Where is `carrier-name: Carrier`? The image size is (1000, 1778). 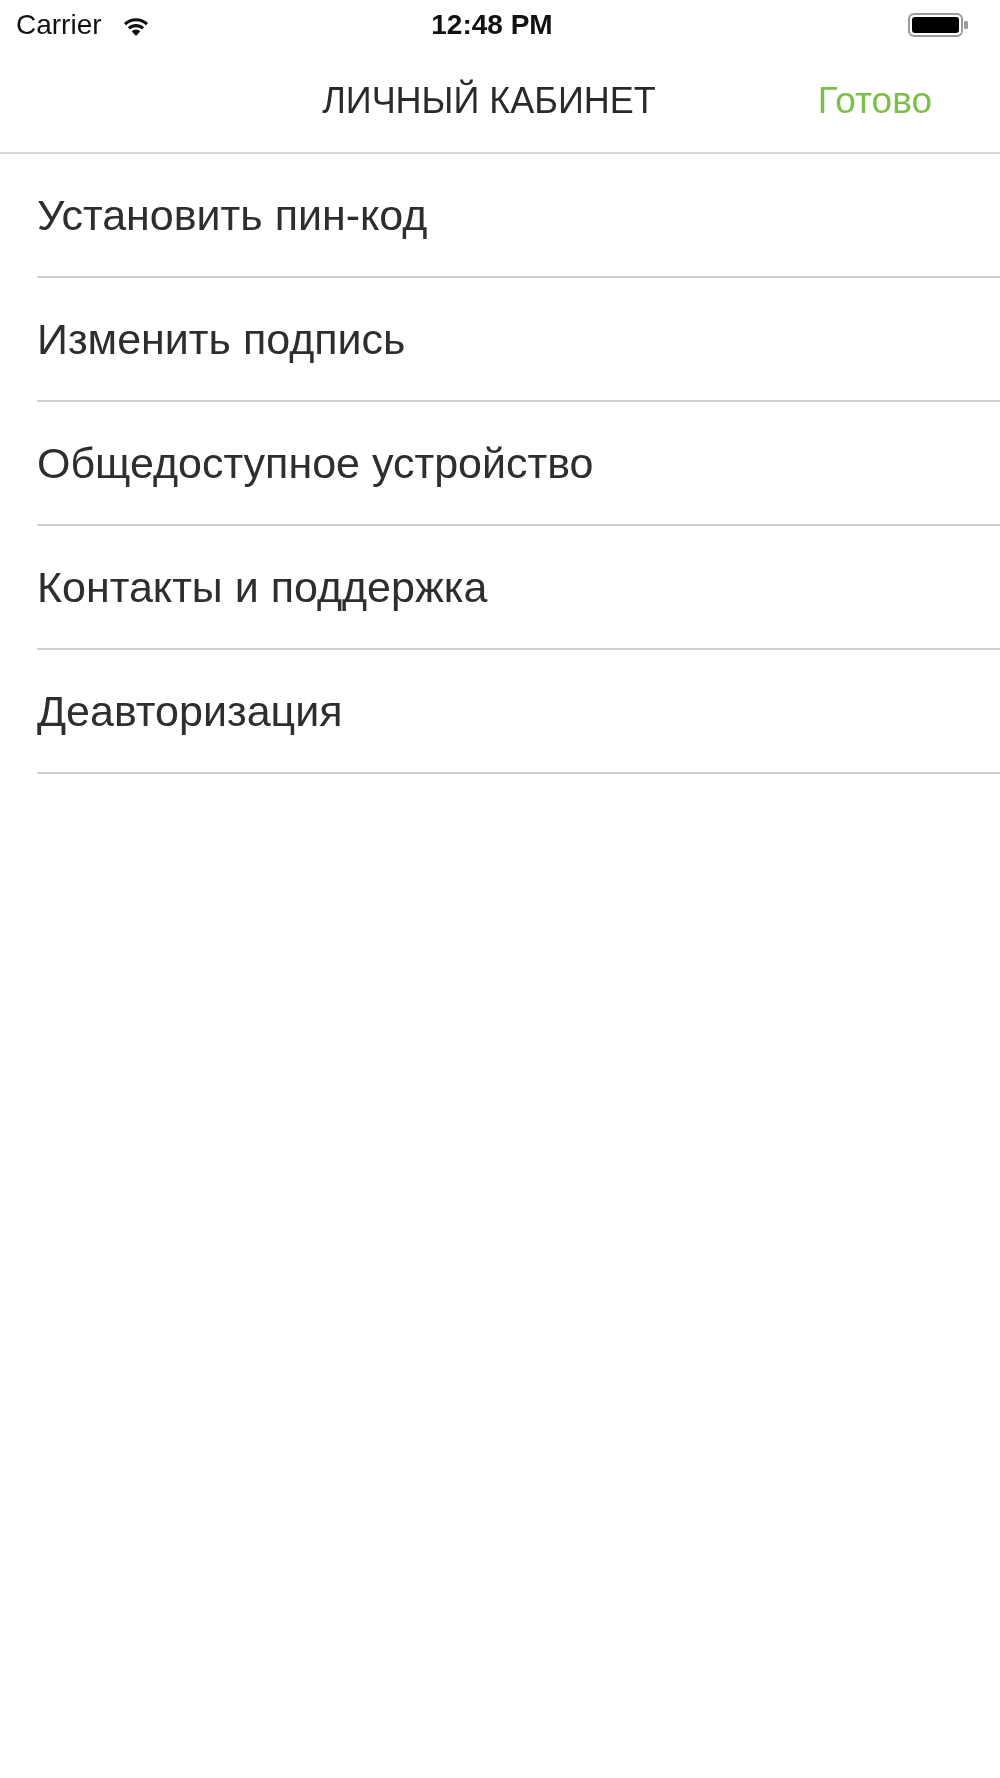 carrier-name: Carrier is located at coordinates (59, 25).